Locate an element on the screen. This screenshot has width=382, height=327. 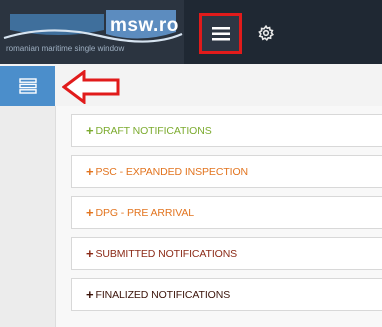
menu-item-label: SUBMITTED NOTIFICATIONS is located at coordinates (166, 253).